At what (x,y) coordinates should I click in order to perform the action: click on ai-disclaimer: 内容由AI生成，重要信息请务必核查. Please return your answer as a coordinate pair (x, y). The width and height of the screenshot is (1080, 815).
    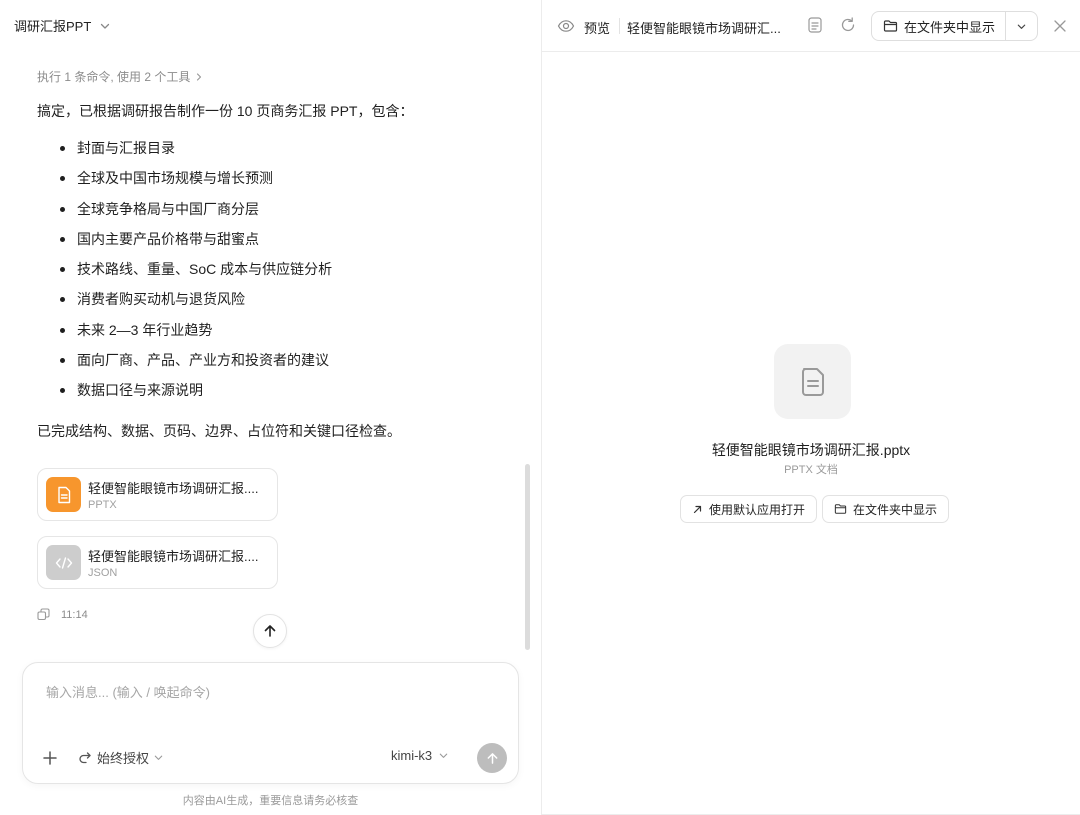
    Looking at the image, I should click on (270, 801).